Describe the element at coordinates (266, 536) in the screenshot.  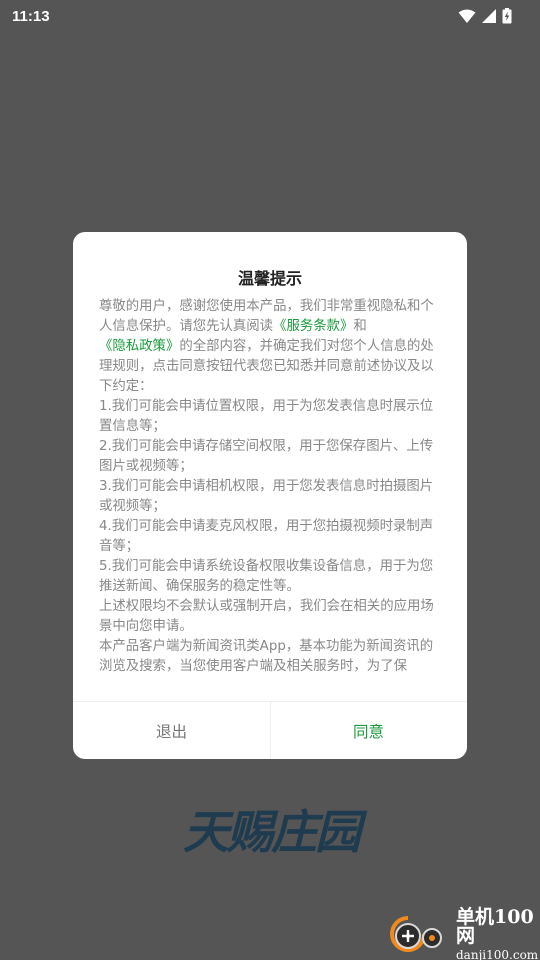
I see `paragraph-text: 4.我们可能会申请麦克风权限，用于您拍摄视频时录制声音等；` at that location.